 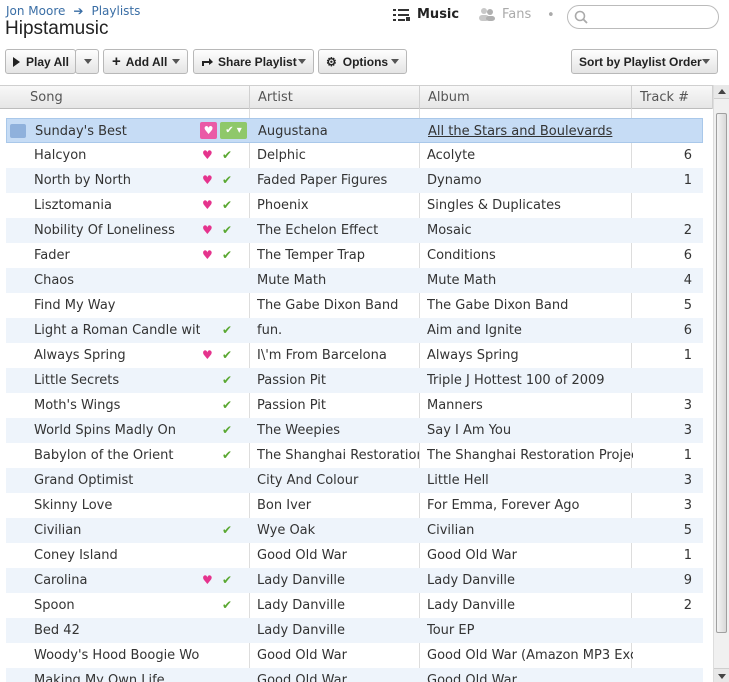 What do you see at coordinates (354, 555) in the screenshot?
I see `table-row: Coney Island Good Old War Good Old War 1` at bounding box center [354, 555].